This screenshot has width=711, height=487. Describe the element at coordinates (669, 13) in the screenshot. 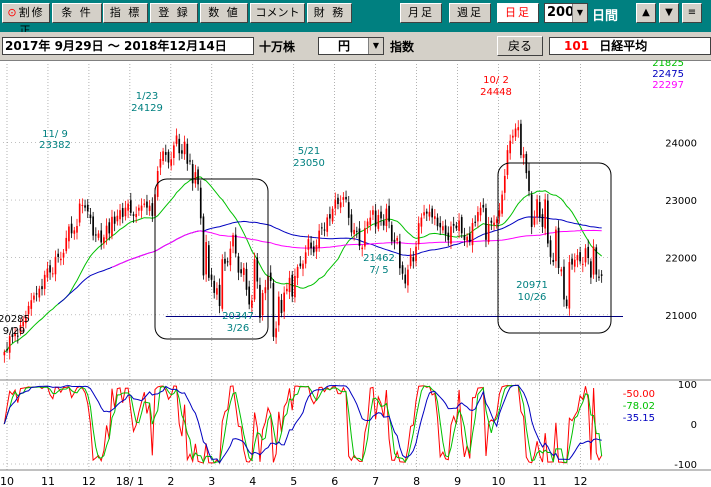

I see `scroll-down-button: ▼` at that location.